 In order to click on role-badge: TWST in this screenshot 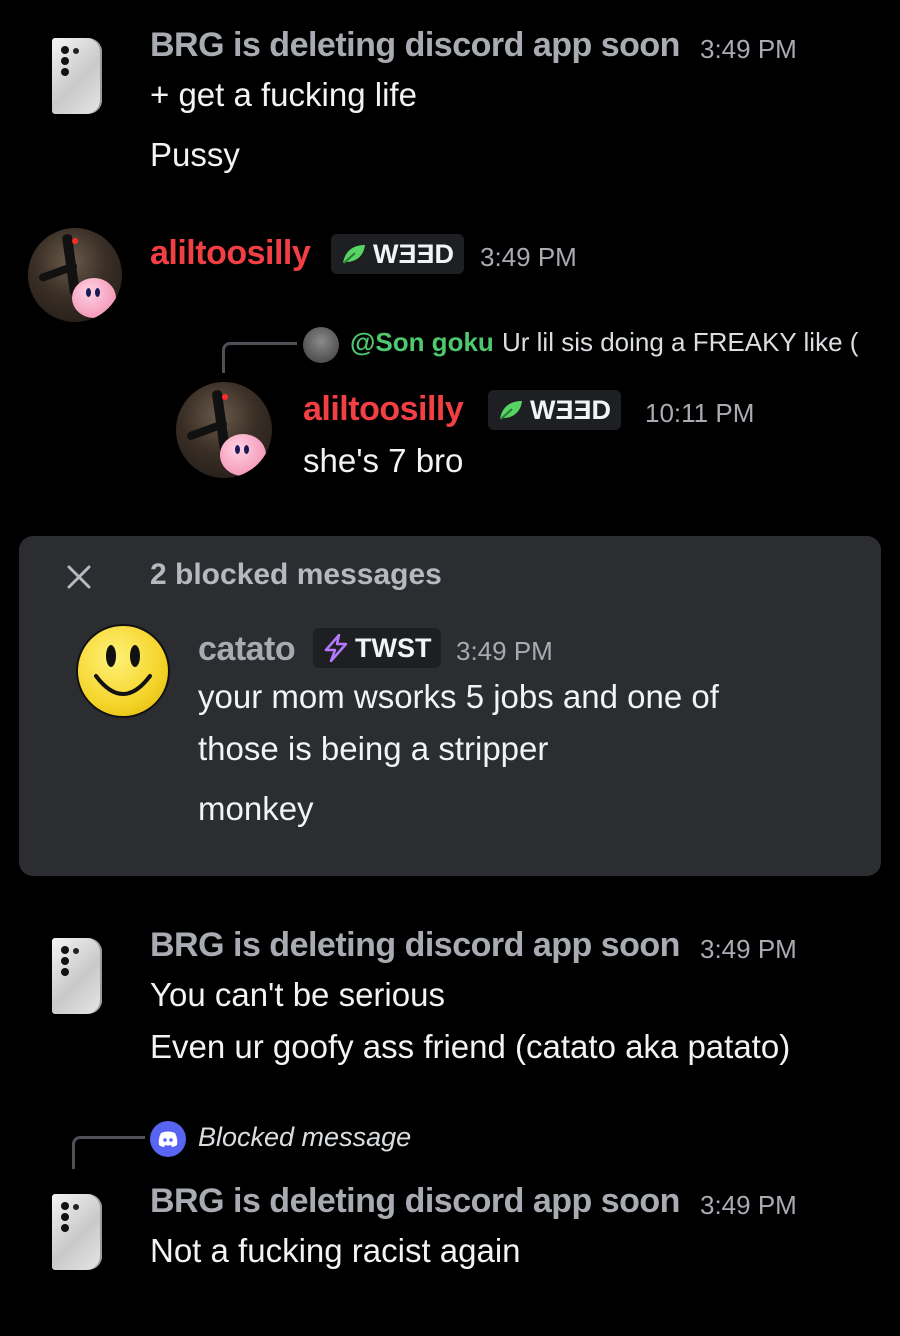, I will do `click(377, 648)`.